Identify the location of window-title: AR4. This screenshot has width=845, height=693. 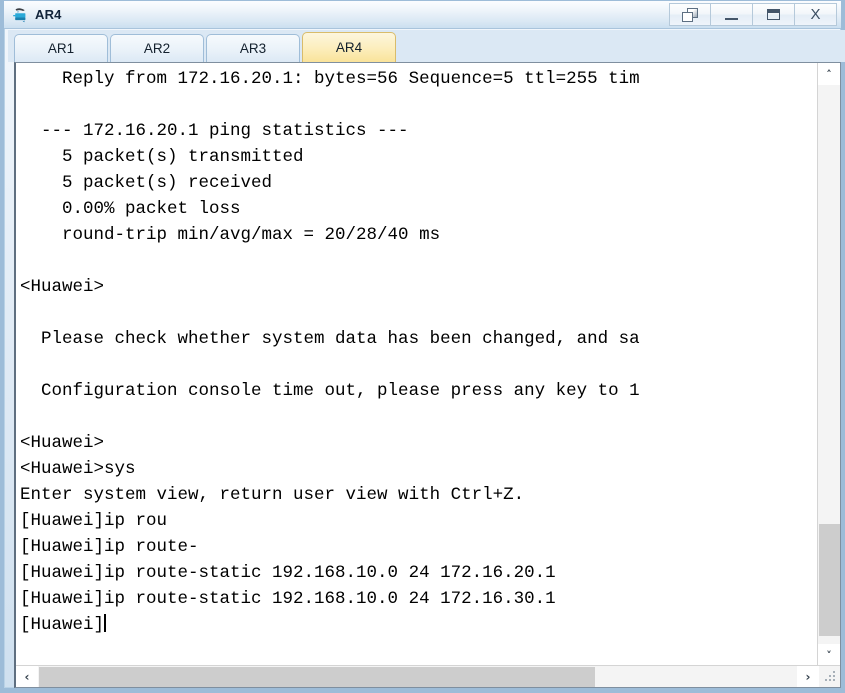
(48, 14).